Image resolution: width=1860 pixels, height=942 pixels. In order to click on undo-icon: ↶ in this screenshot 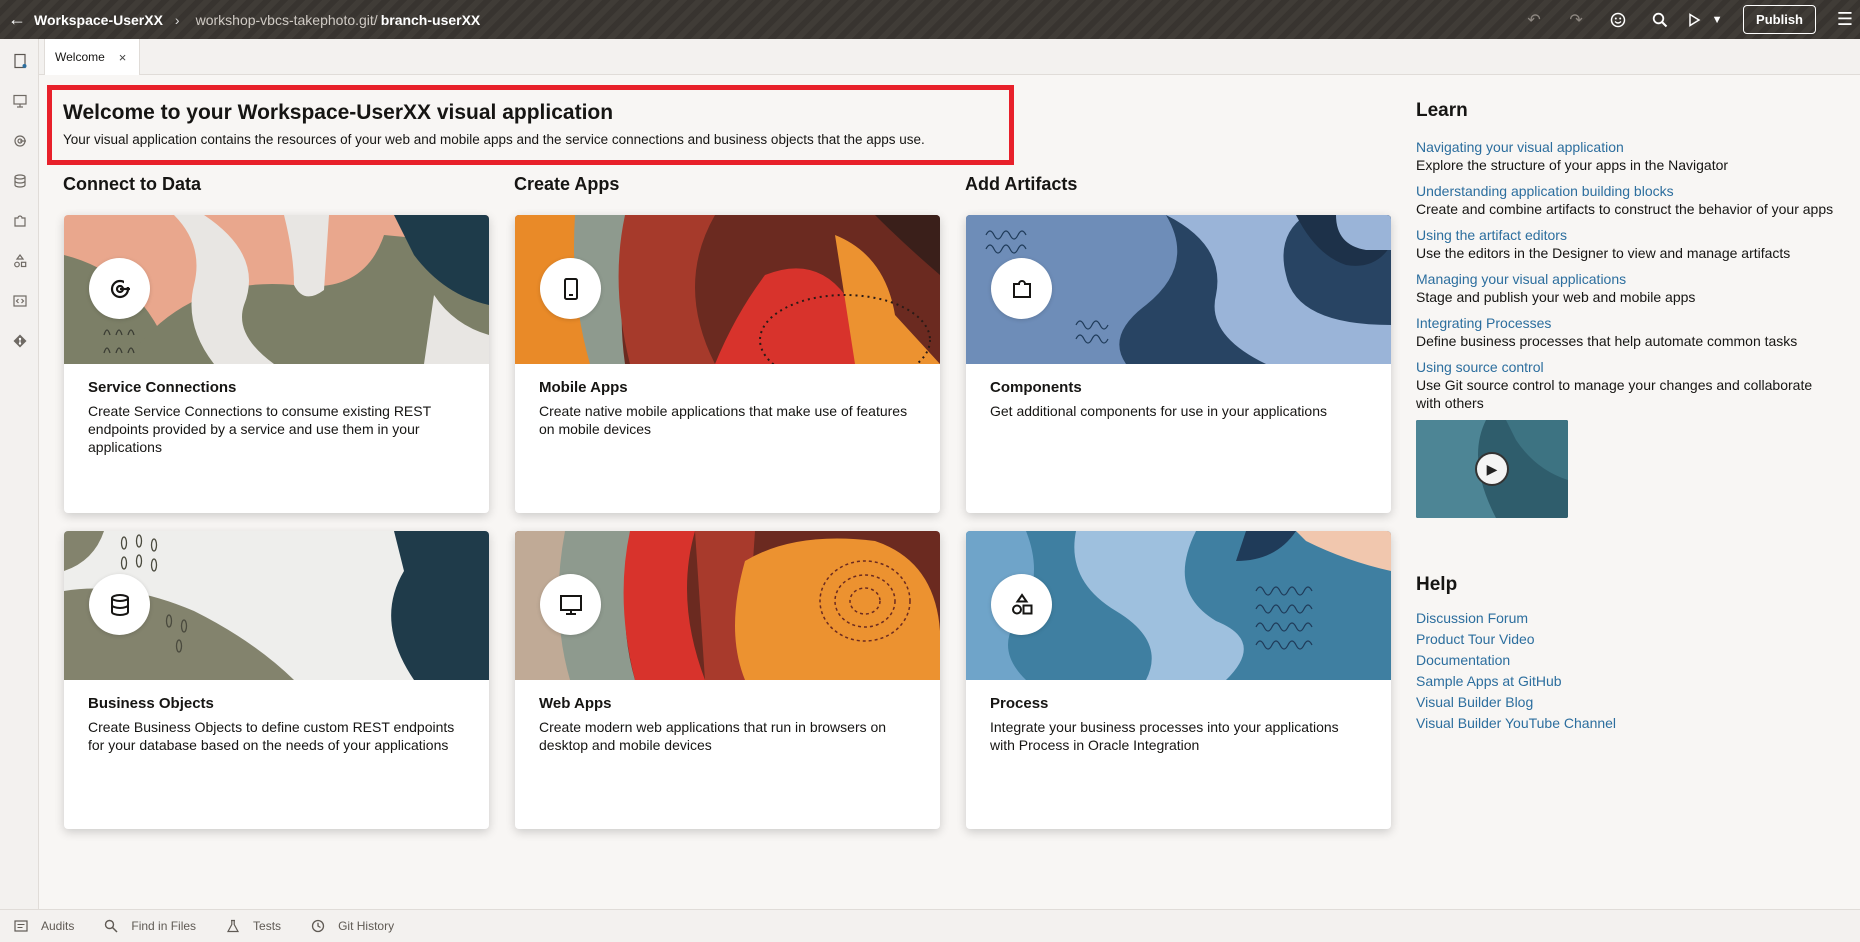, I will do `click(1534, 19)`.